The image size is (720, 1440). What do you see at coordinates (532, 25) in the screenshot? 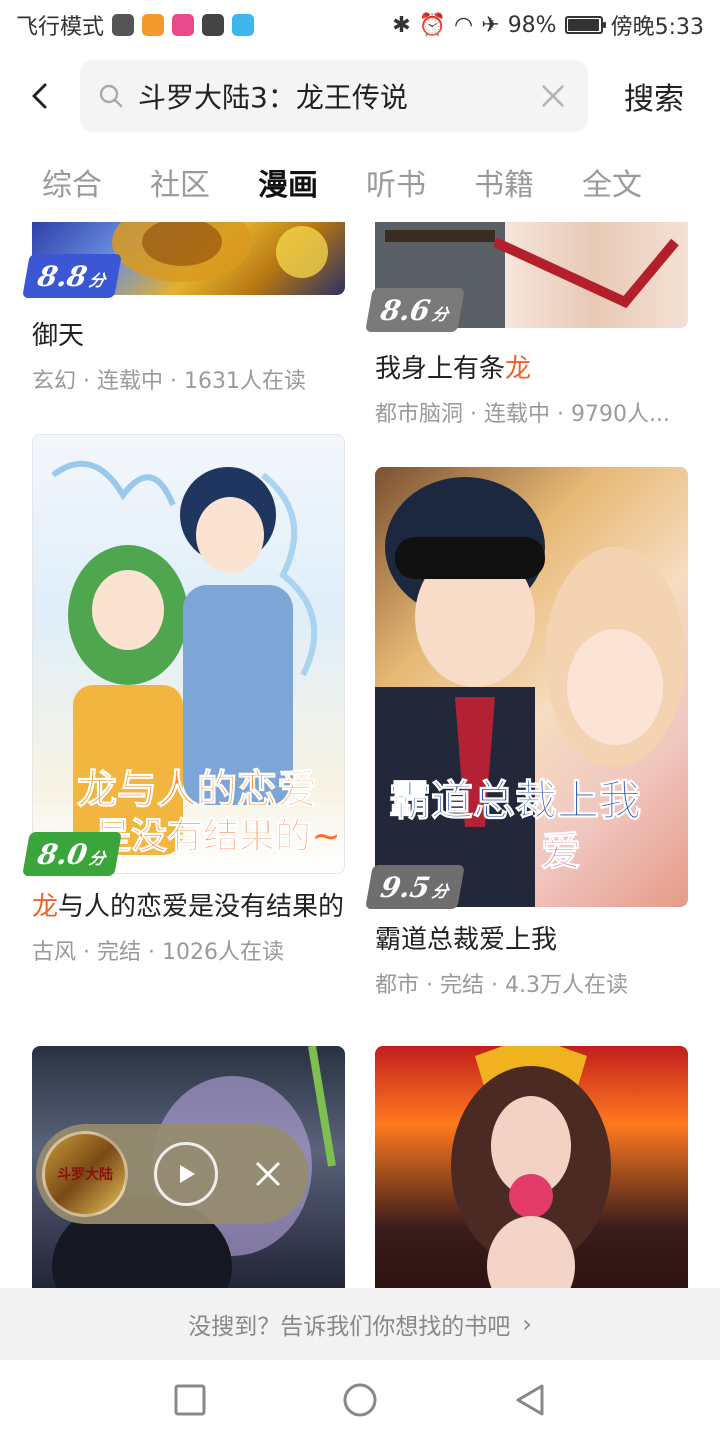
I see `battery-percent: 98%` at bounding box center [532, 25].